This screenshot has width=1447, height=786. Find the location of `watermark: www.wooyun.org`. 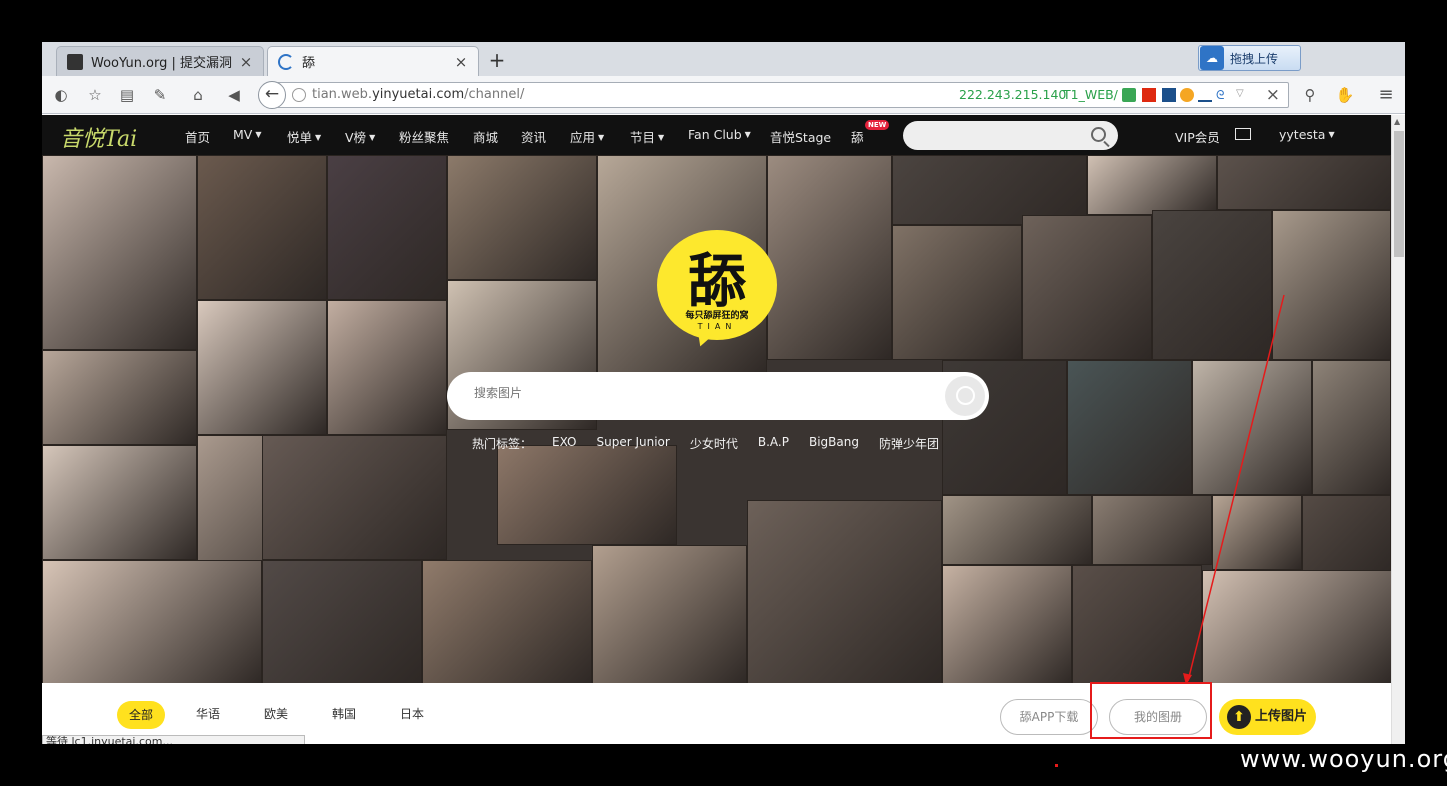

watermark: www.wooyun.org is located at coordinates (1343, 759).